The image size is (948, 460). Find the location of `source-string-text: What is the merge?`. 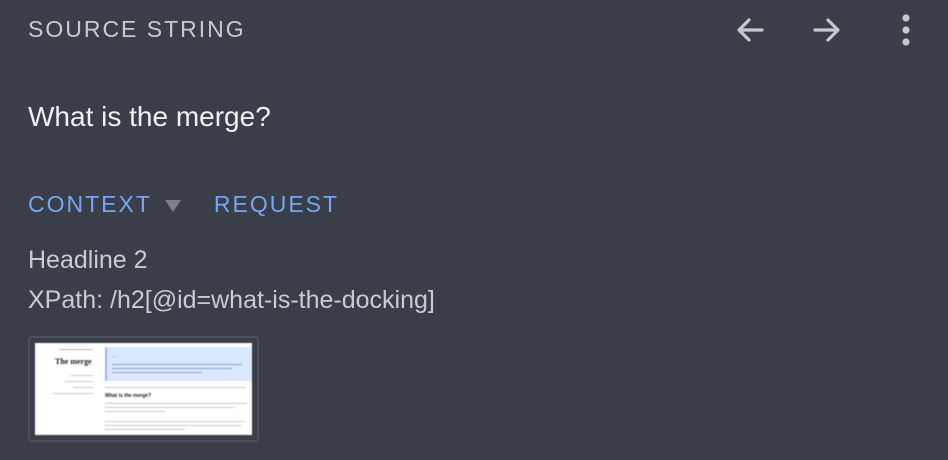

source-string-text: What is the merge? is located at coordinates (149, 116).